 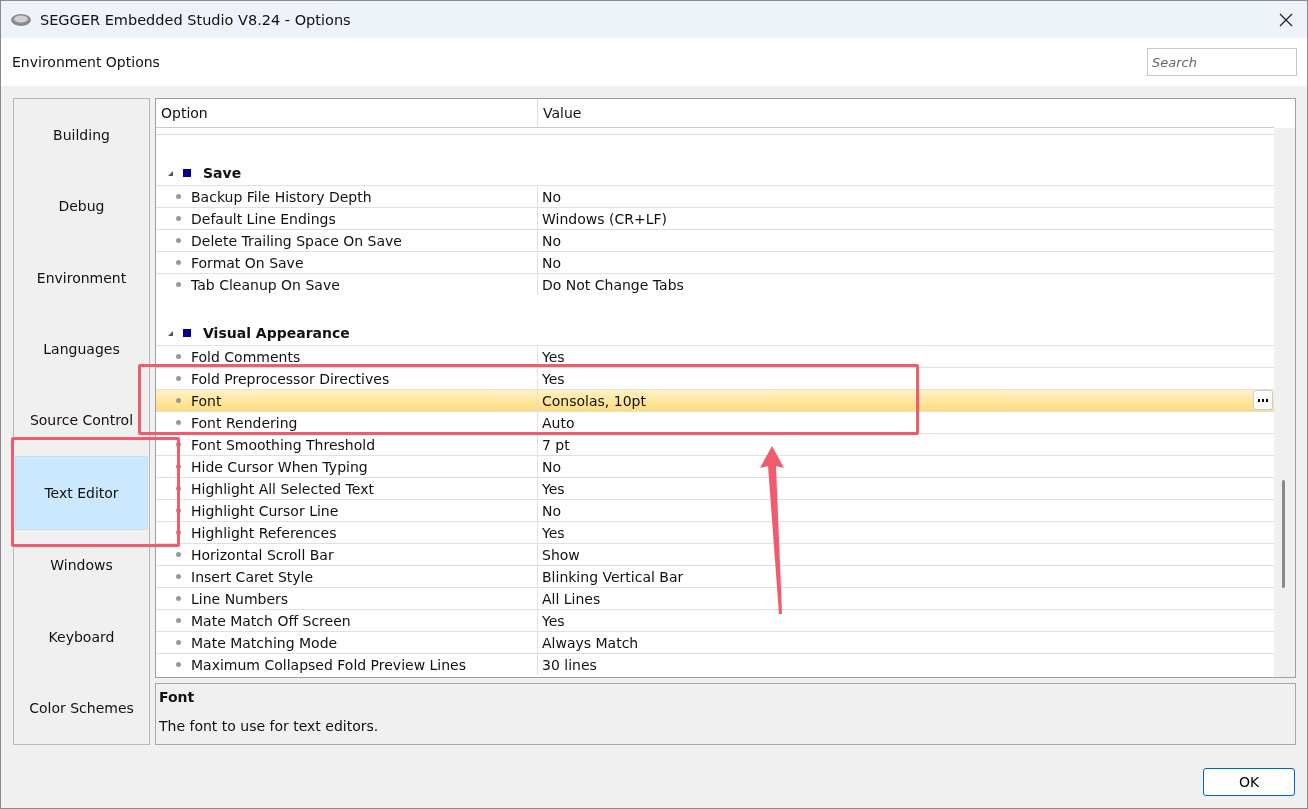 I want to click on option-name: Default Line Endings, so click(x=263, y=218).